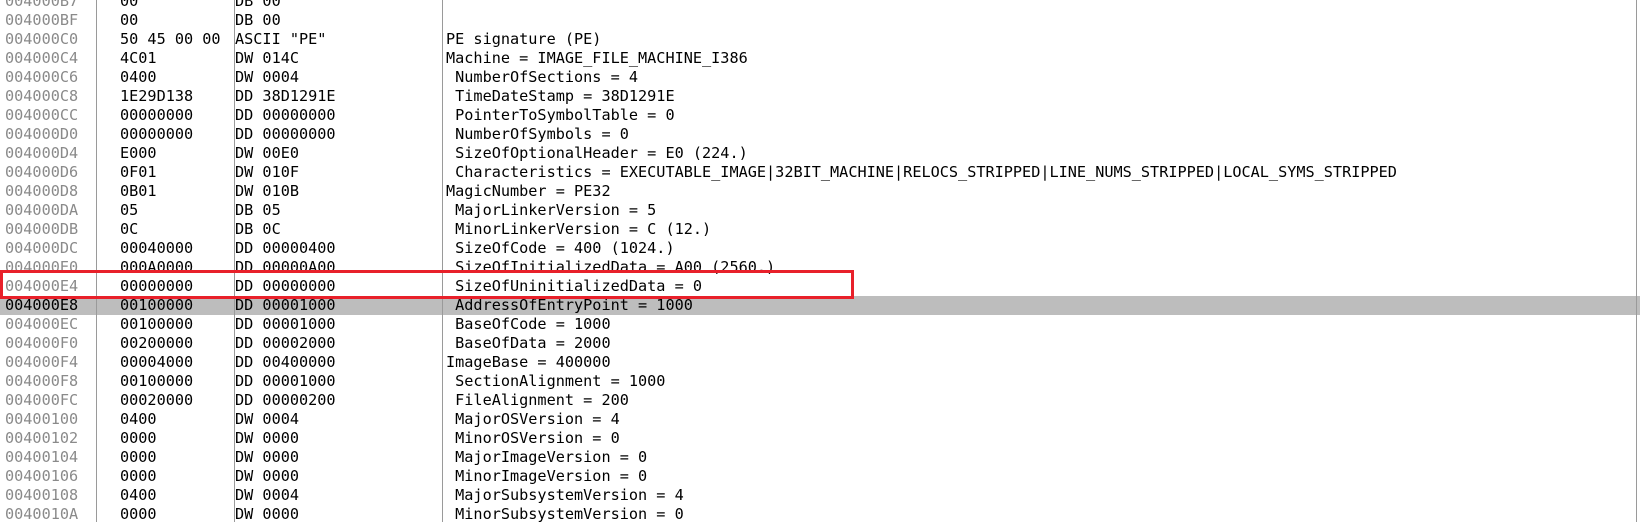 The image size is (1640, 522). What do you see at coordinates (560, 115) in the screenshot?
I see `comment-cell: PointerToSymbolTable = 0` at bounding box center [560, 115].